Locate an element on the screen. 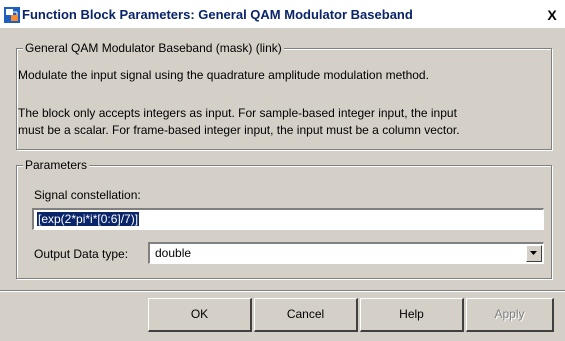 The image size is (565, 341). button-divider is located at coordinates (282, 291).